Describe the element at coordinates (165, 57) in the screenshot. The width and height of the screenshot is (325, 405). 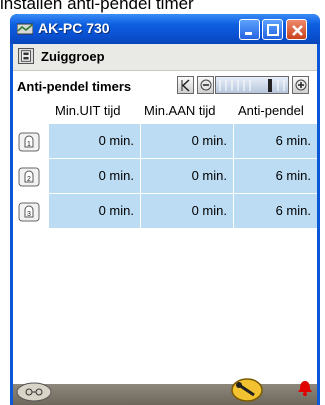
I see `group-bar: Zuiggroep` at that location.